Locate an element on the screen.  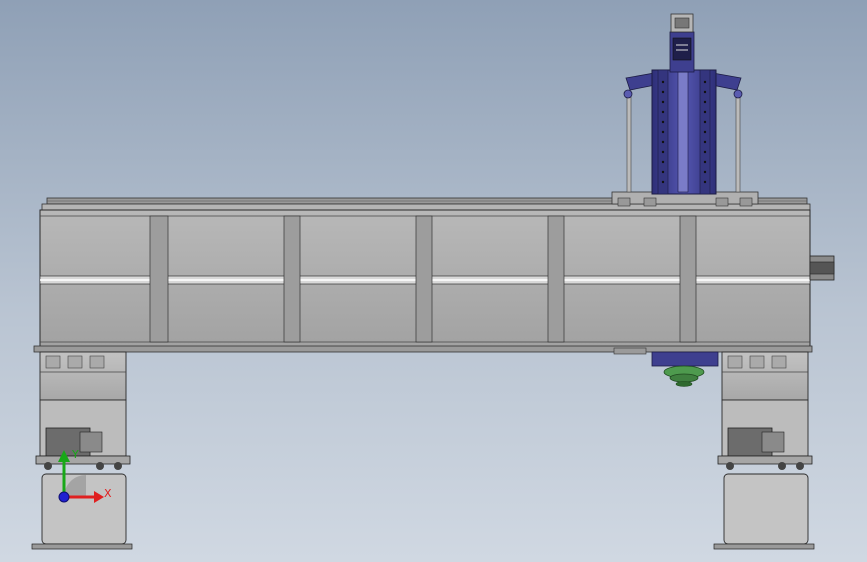
y-axis-label: Y is located at coordinates (75, 454).